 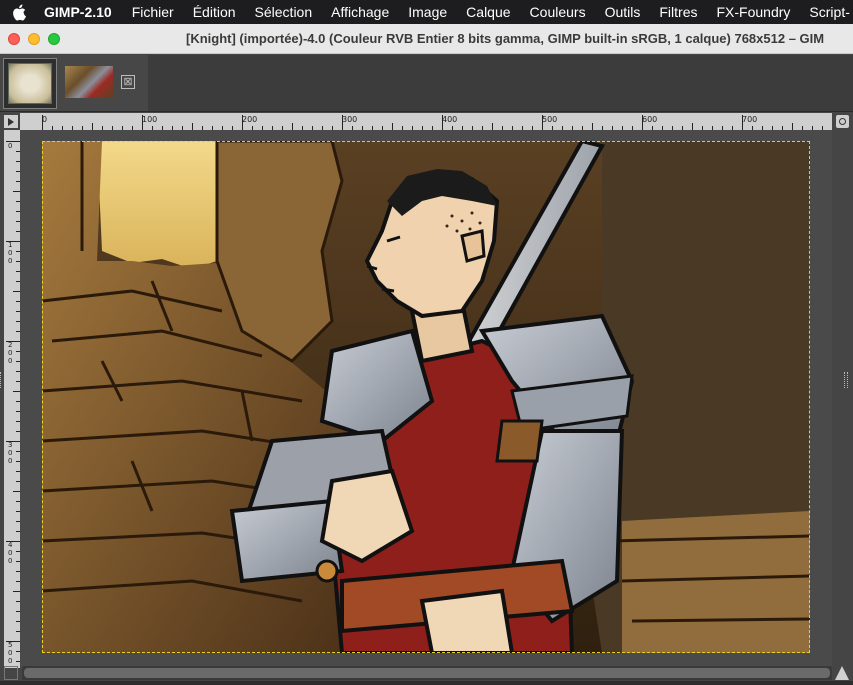 What do you see at coordinates (678, 12) in the screenshot?
I see `menu-filtres: Filtres` at bounding box center [678, 12].